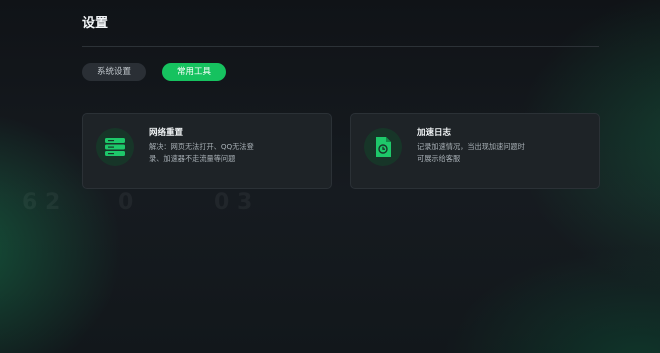  Describe the element at coordinates (95, 23) in the screenshot. I see `page-title: 设置` at that location.